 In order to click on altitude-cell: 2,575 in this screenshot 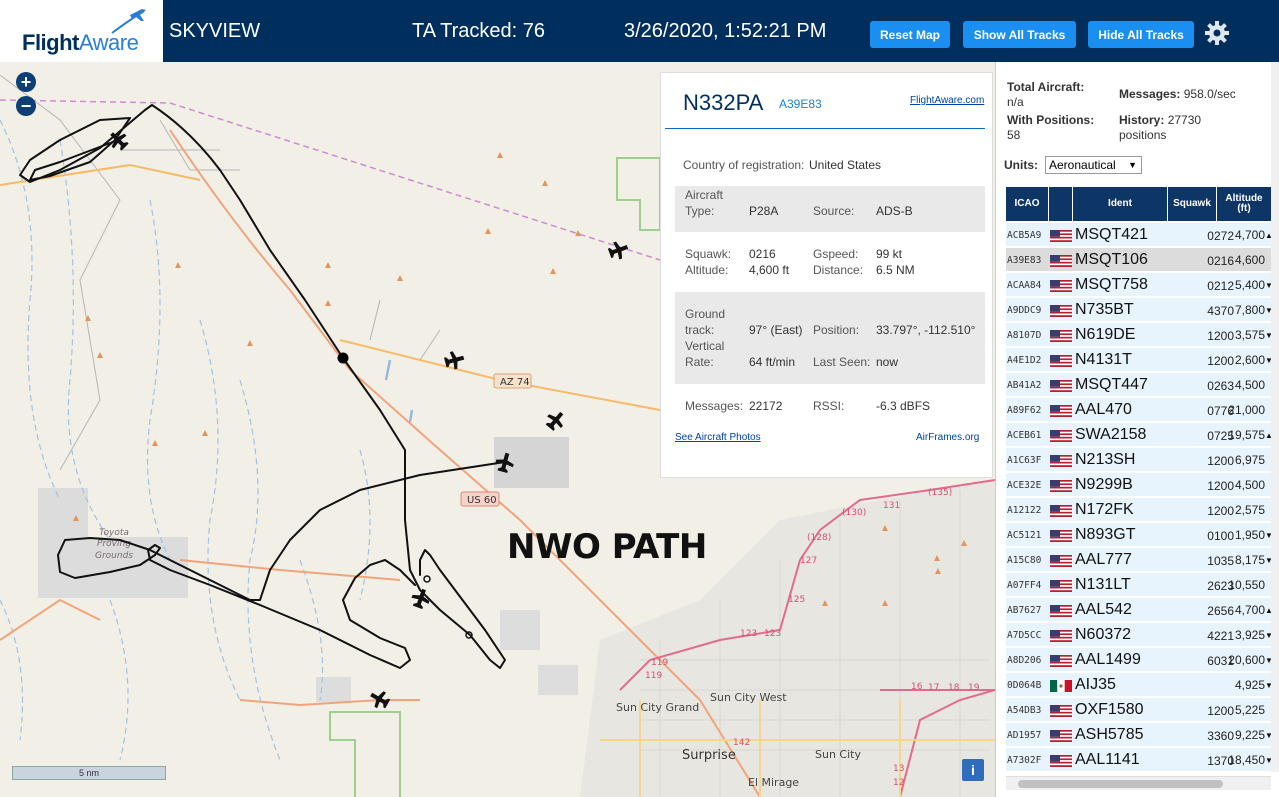, I will do `click(1249, 510)`.